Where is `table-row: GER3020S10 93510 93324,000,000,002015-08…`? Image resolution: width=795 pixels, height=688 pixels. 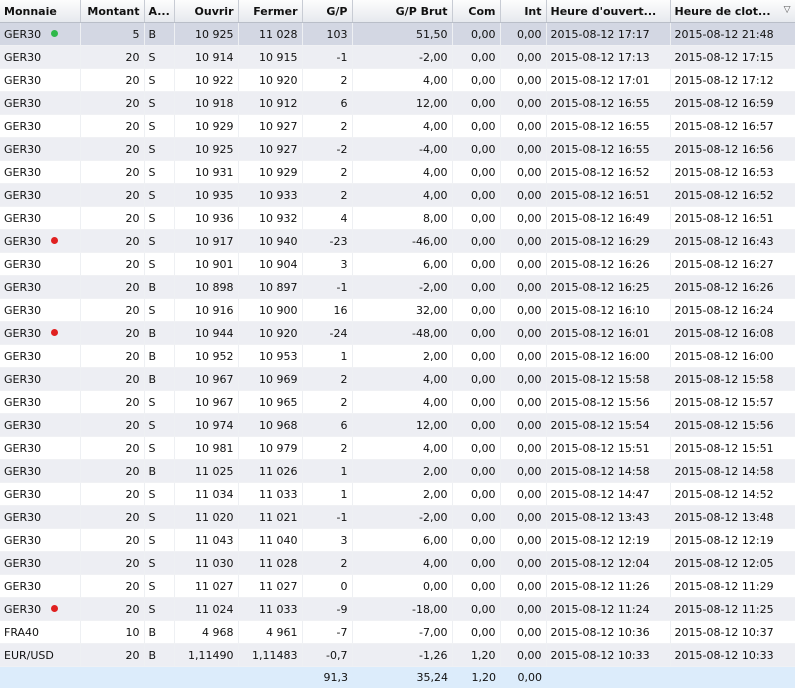
table-row: GER3020S10 93510 93324,000,000,002015-08… is located at coordinates (397, 195).